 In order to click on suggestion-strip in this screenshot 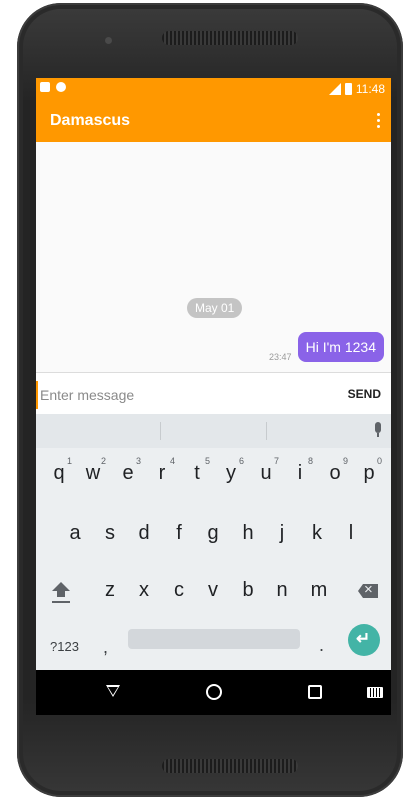, I will do `click(213, 431)`.